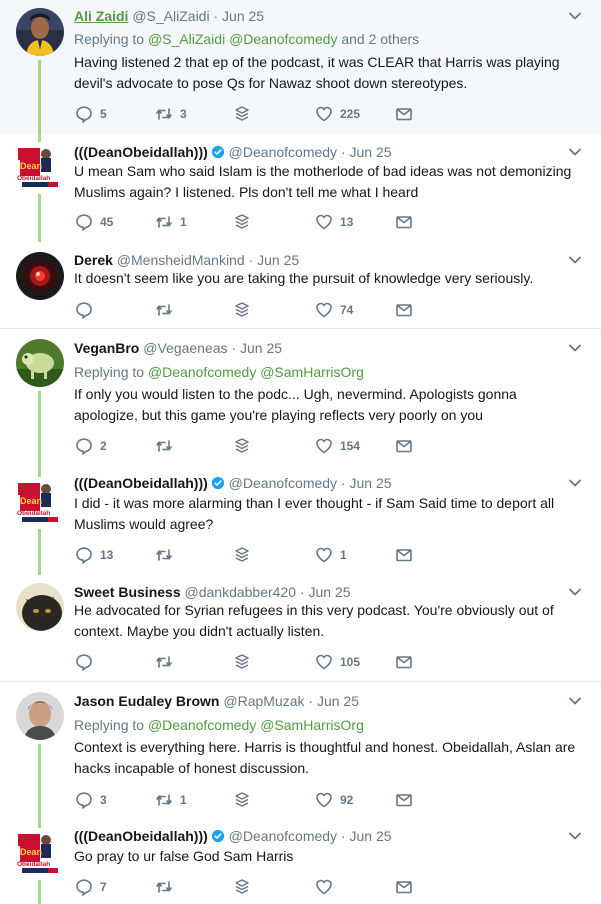  What do you see at coordinates (337, 114) in the screenshot?
I see `like-button: 225` at bounding box center [337, 114].